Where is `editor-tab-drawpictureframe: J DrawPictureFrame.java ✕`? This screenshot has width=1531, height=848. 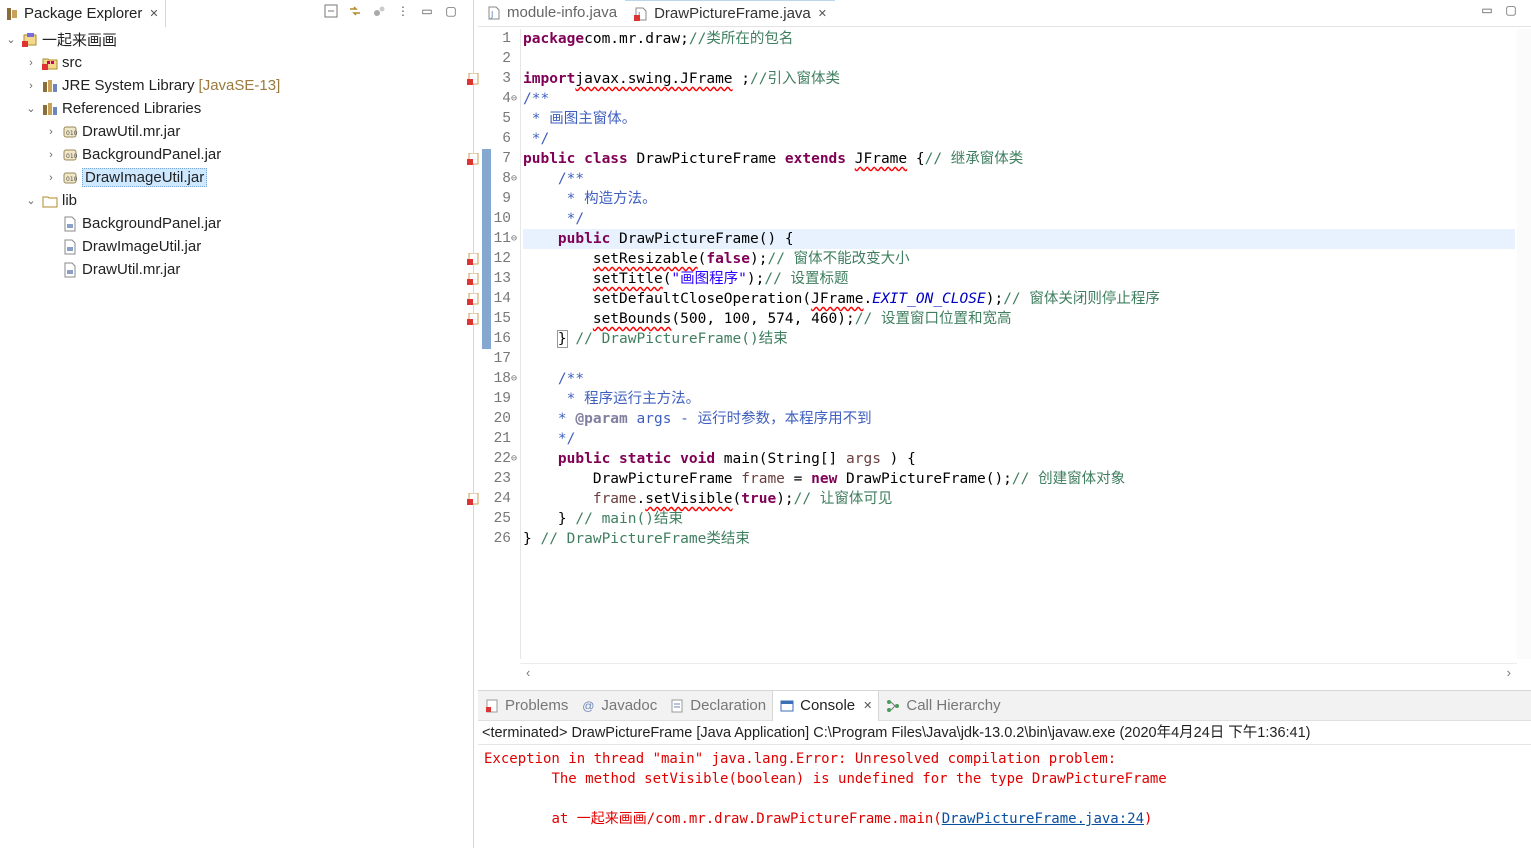
editor-tab-drawpictureframe: J DrawPictureFrame.java ✕ is located at coordinates (730, 13).